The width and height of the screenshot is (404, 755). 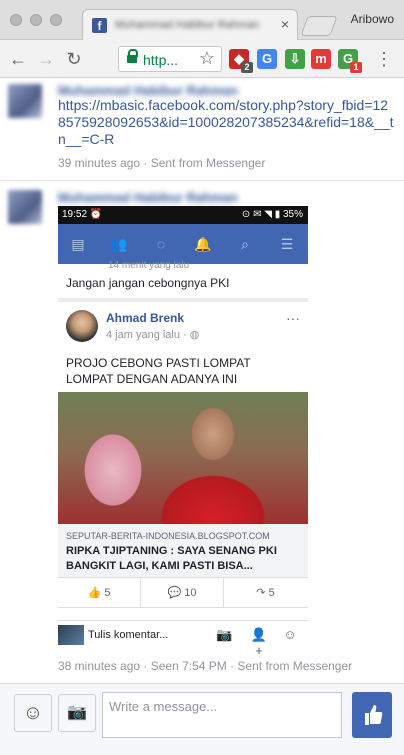 What do you see at coordinates (71, 635) in the screenshot?
I see `commenter-thumbnail` at bounding box center [71, 635].